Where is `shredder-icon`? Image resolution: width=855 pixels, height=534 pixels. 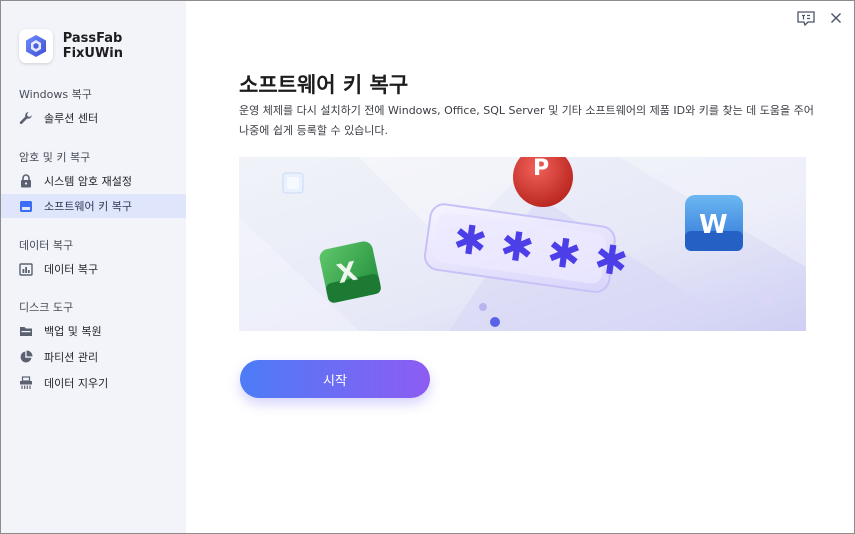 shredder-icon is located at coordinates (26, 383).